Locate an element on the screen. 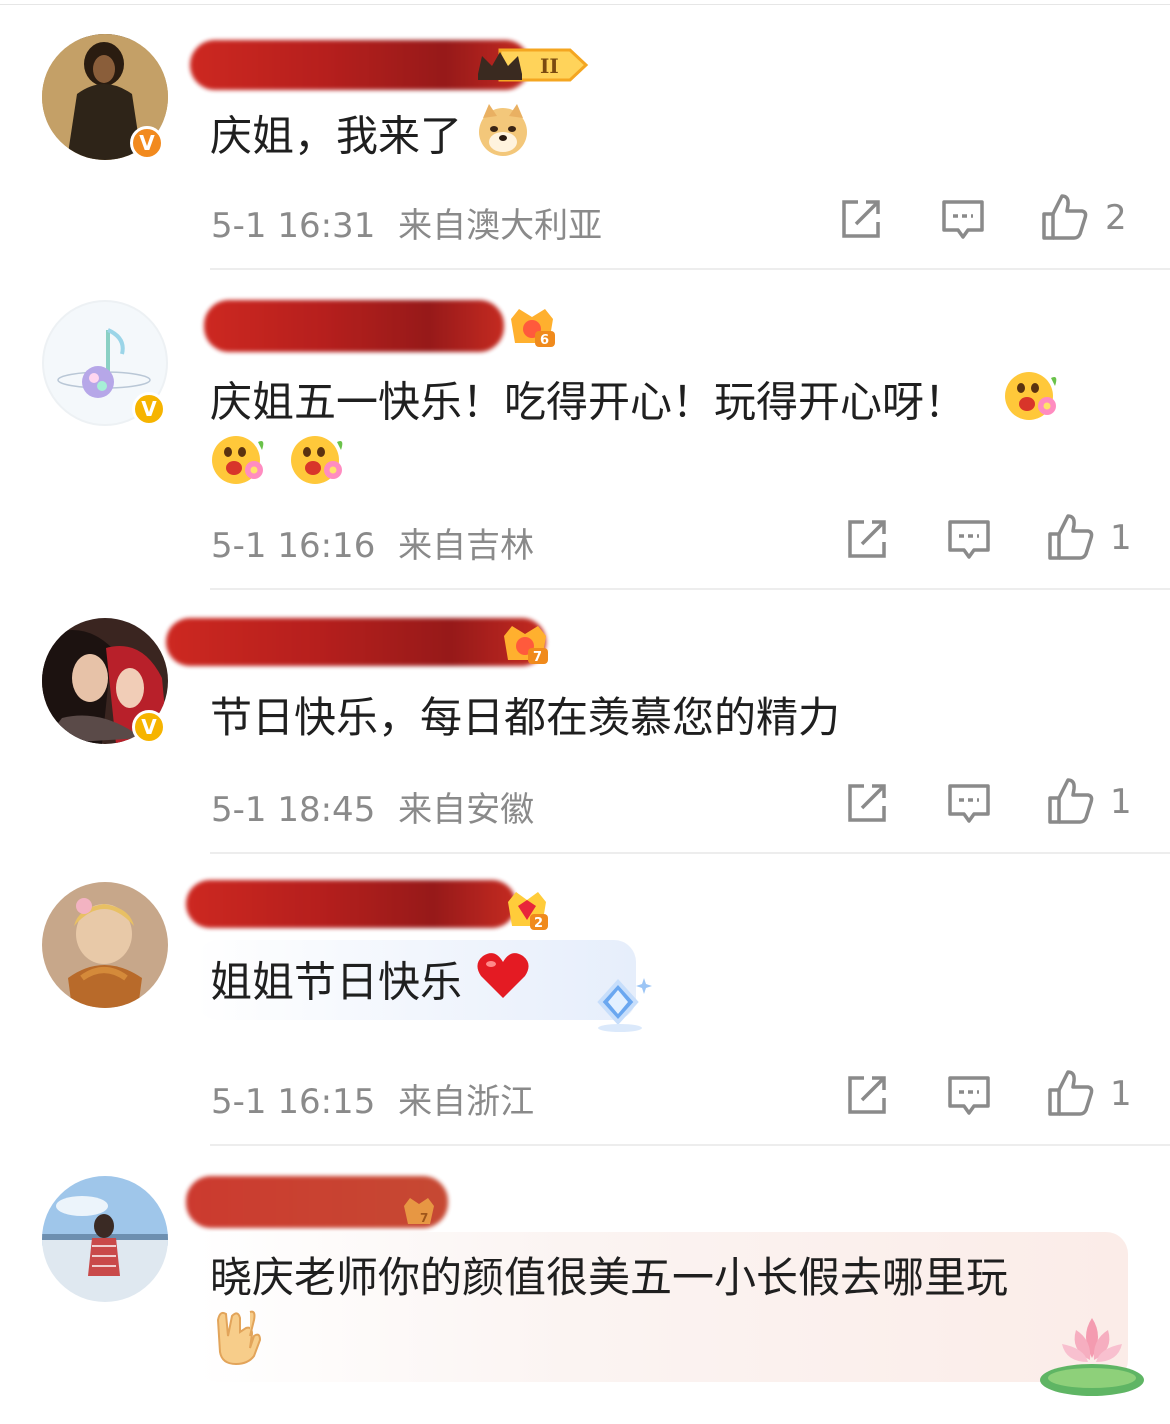 The height and width of the screenshot is (1424, 1170). comment-meta: 5-1 16:15 来自浙江 is located at coordinates (372, 1098).